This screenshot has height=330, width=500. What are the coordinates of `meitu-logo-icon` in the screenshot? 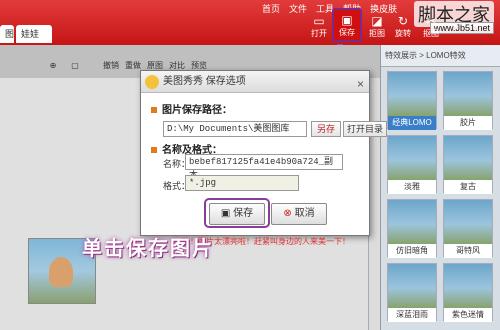 It's located at (152, 82).